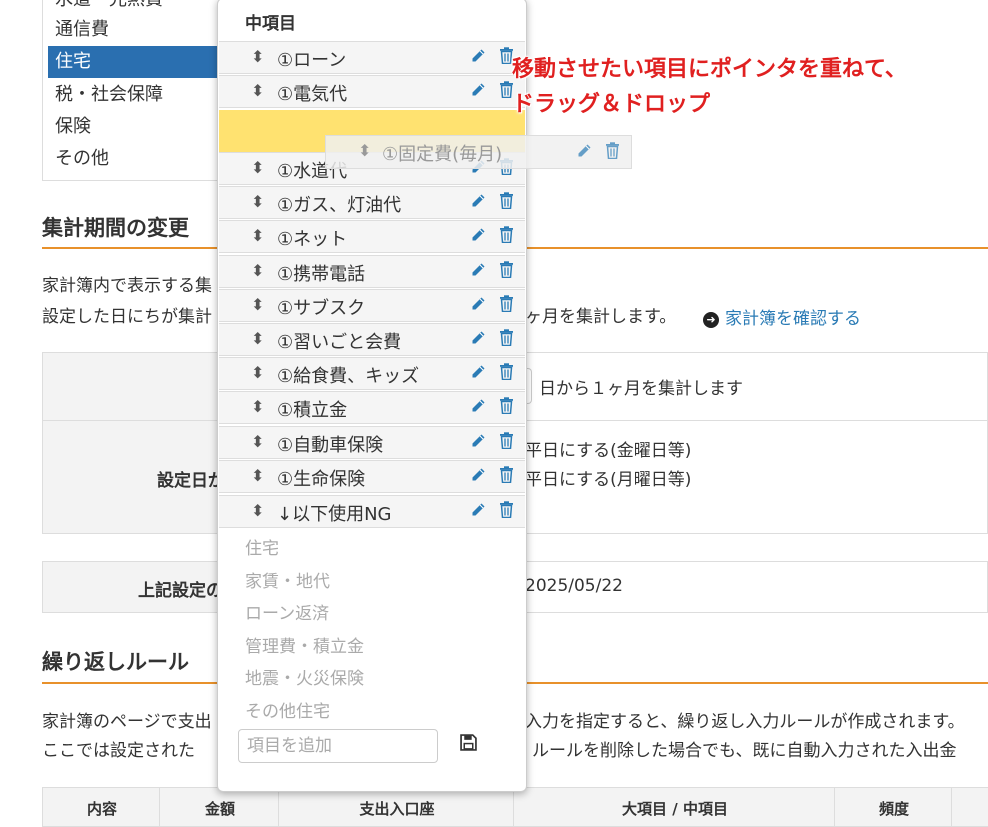  I want to click on sortable-item: ⬍ ↓以下使用NG, so click(372, 511).